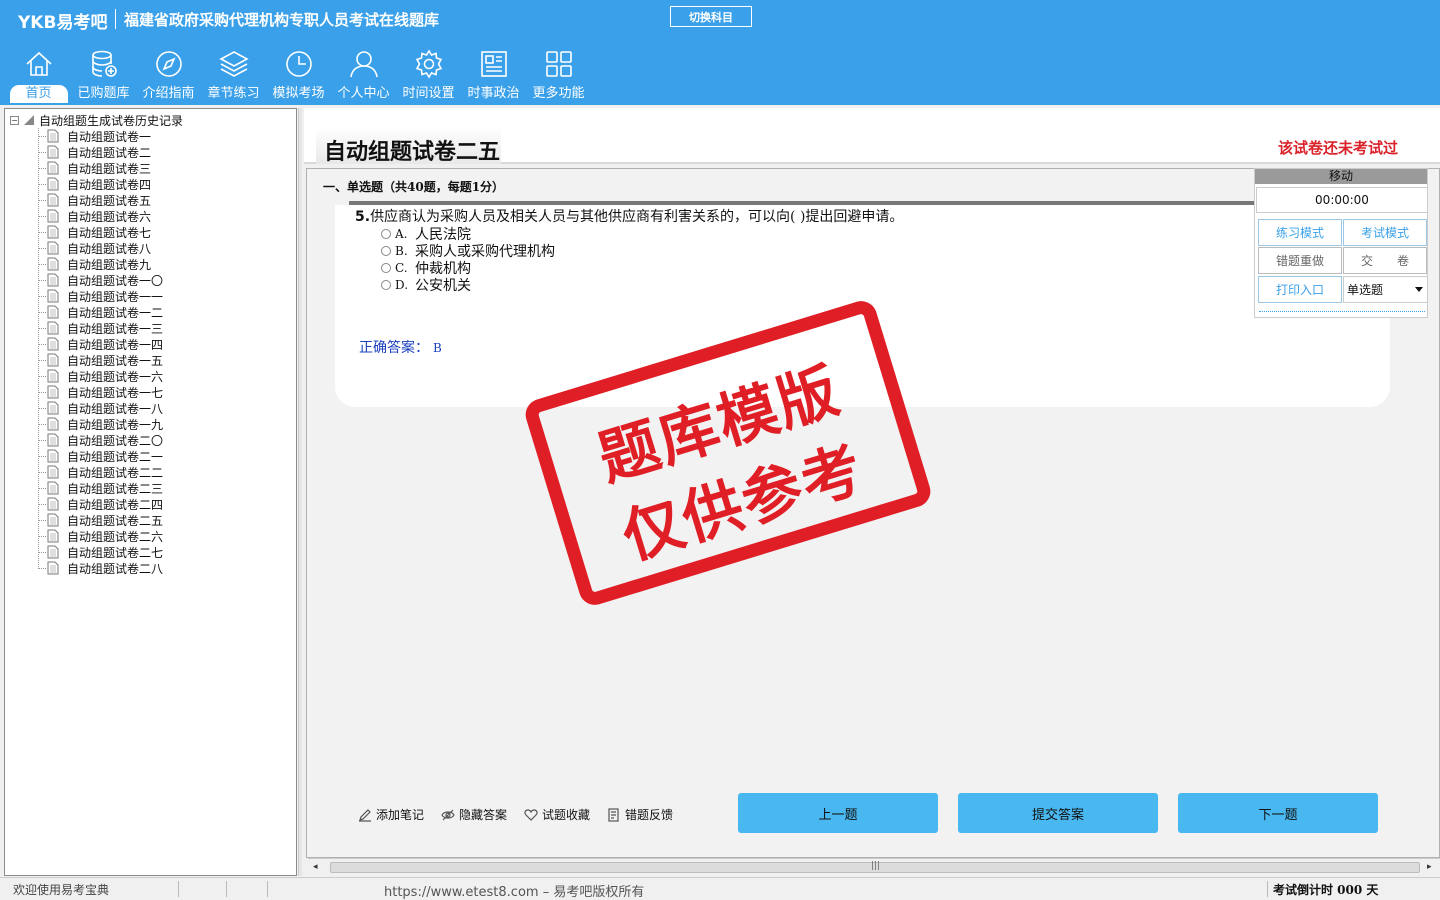  Describe the element at coordinates (1385, 232) in the screenshot. I see `exam-mode-button: 考试模式` at that location.